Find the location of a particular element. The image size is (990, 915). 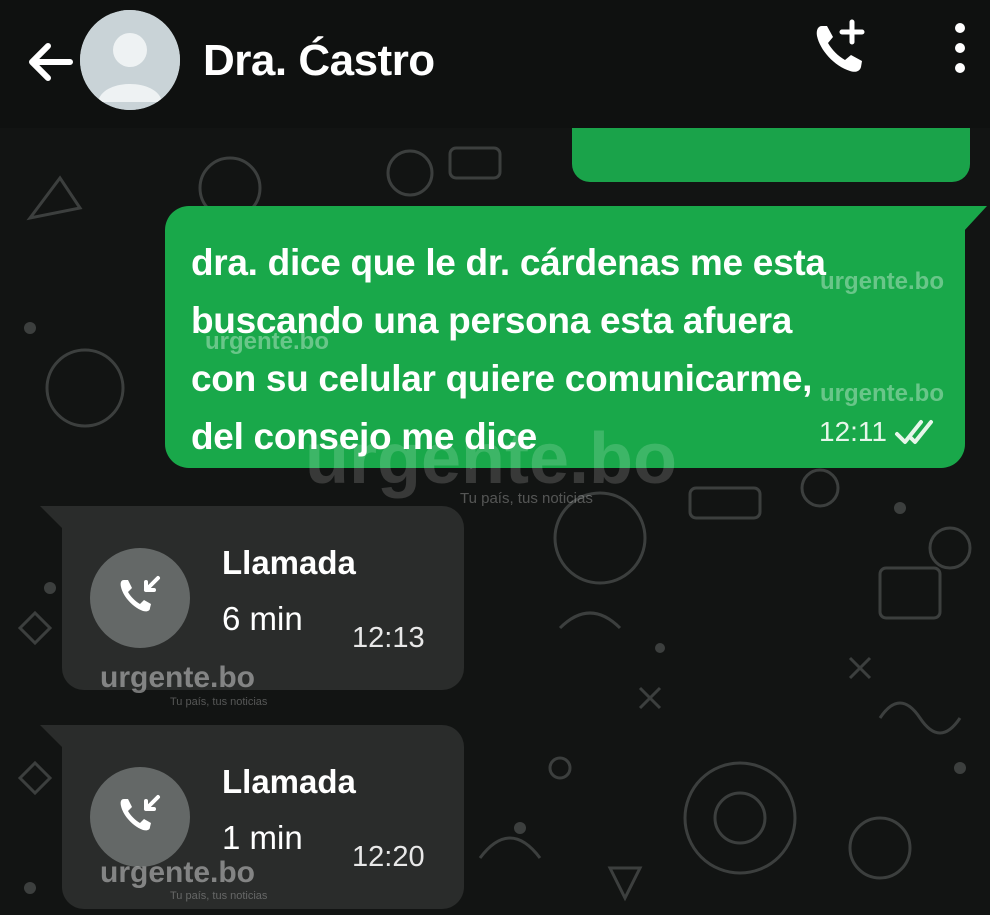

chat-header: Dra. Ćastro is located at coordinates (495, 64).